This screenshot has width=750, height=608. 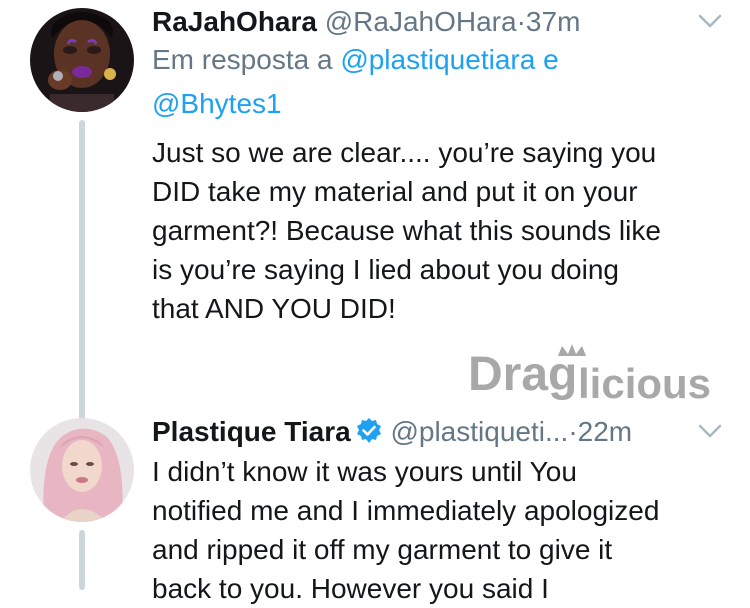 I want to click on handle: @RaJahOHara, so click(x=421, y=21).